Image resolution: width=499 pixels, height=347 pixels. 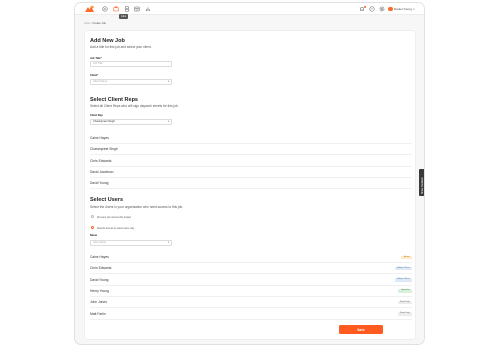 I want to click on client-rep-row: Caine Hayes, so click(x=251, y=138).